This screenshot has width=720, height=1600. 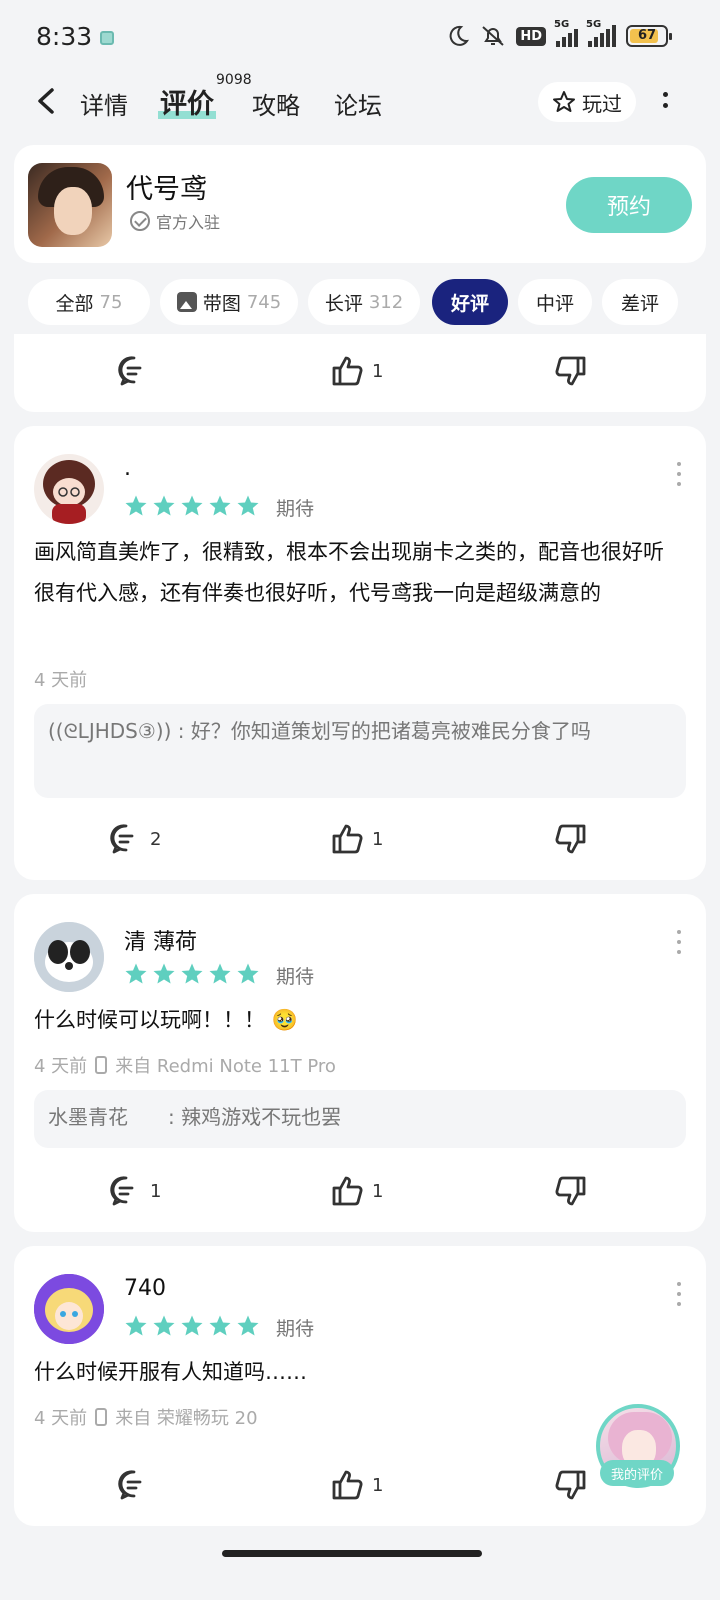 What do you see at coordinates (276, 103) in the screenshot?
I see `tab-guides: 攻略` at bounding box center [276, 103].